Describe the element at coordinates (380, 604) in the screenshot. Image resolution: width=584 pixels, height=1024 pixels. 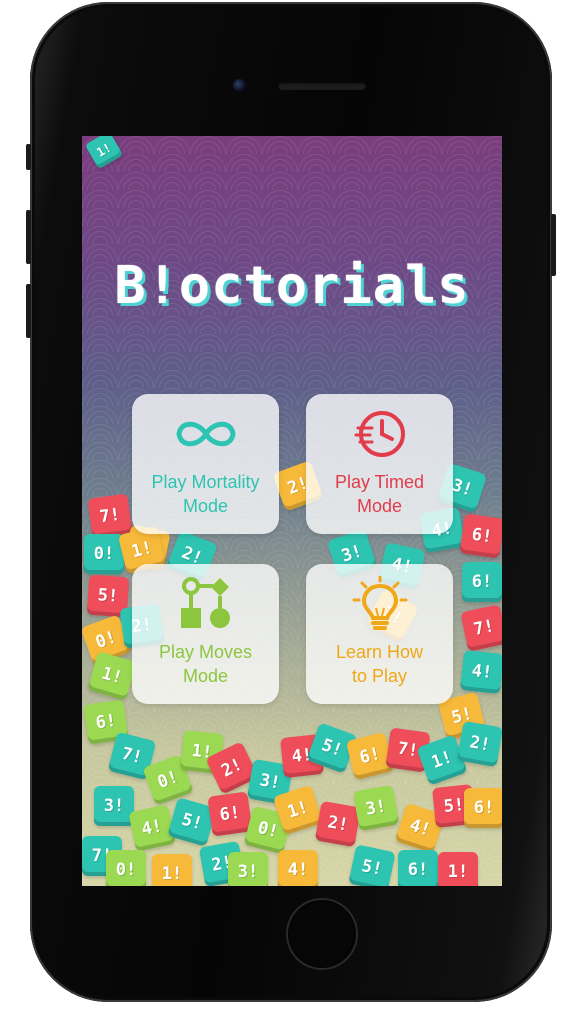
I see `lightbulb-icon` at that location.